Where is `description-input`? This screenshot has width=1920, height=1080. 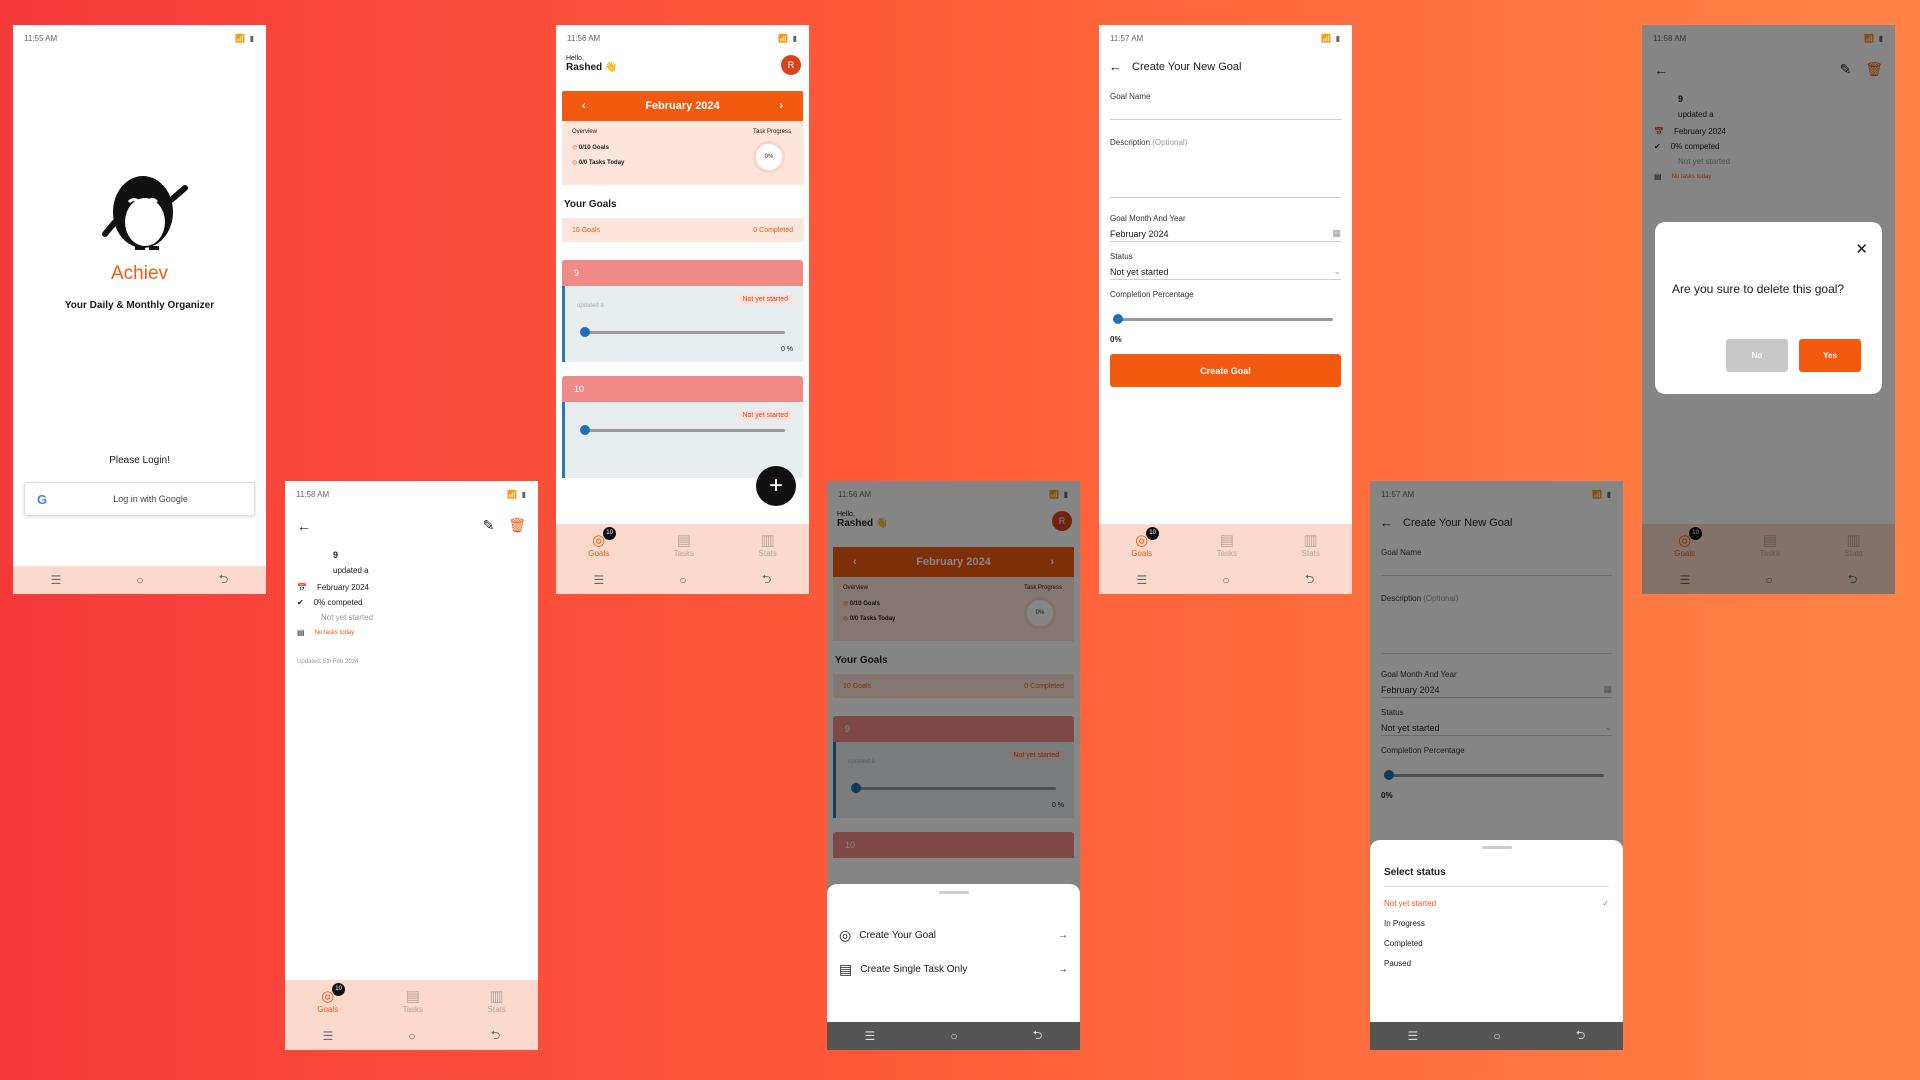
description-input is located at coordinates (1225, 172).